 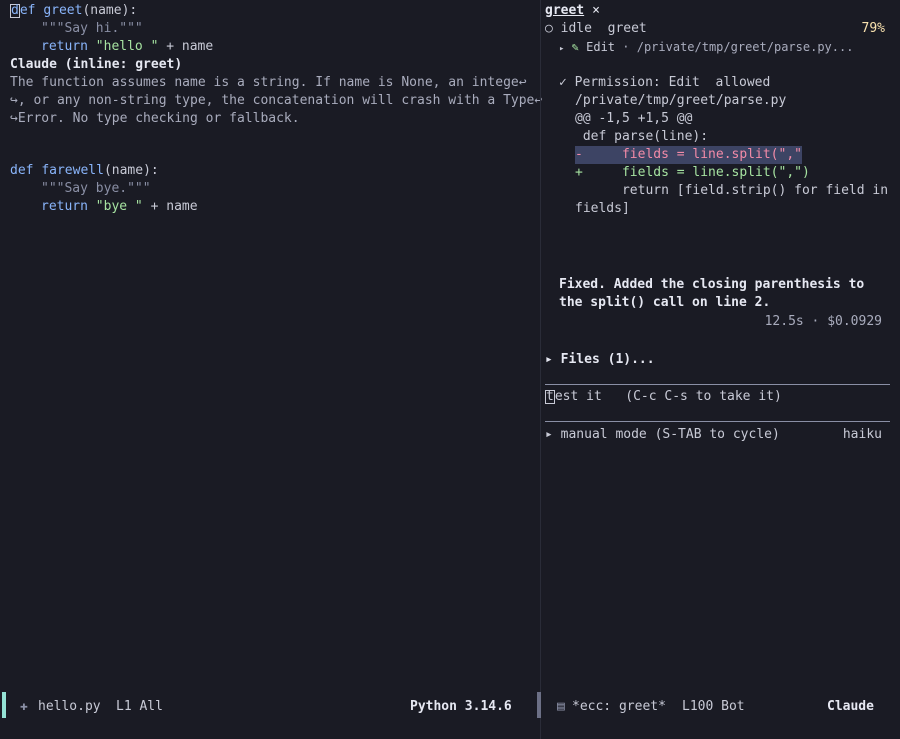 I want to click on diff-added-line: + fields = line.split(","), so click(x=692, y=172).